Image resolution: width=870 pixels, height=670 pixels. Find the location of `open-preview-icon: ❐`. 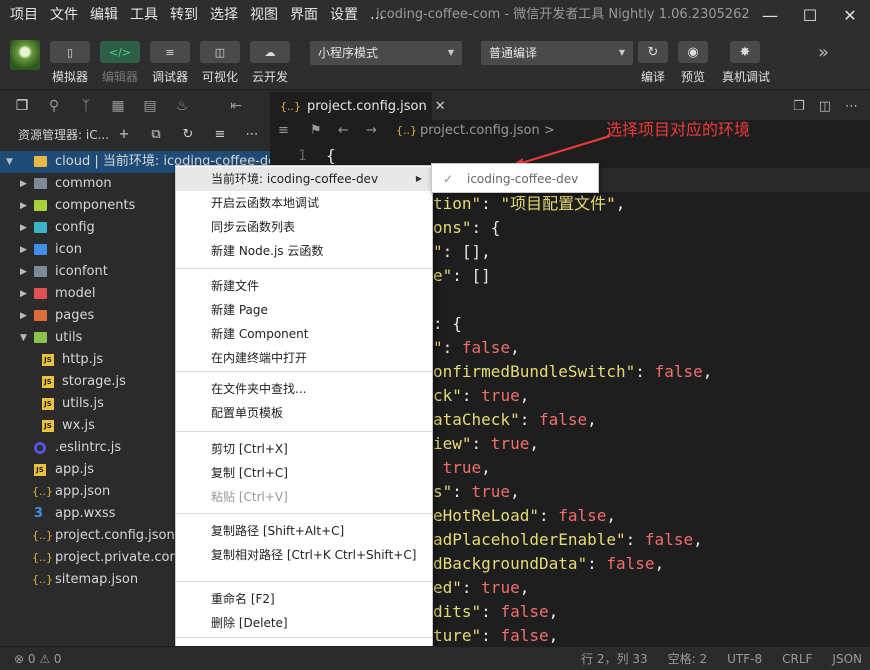

open-preview-icon: ❐ is located at coordinates (799, 106).